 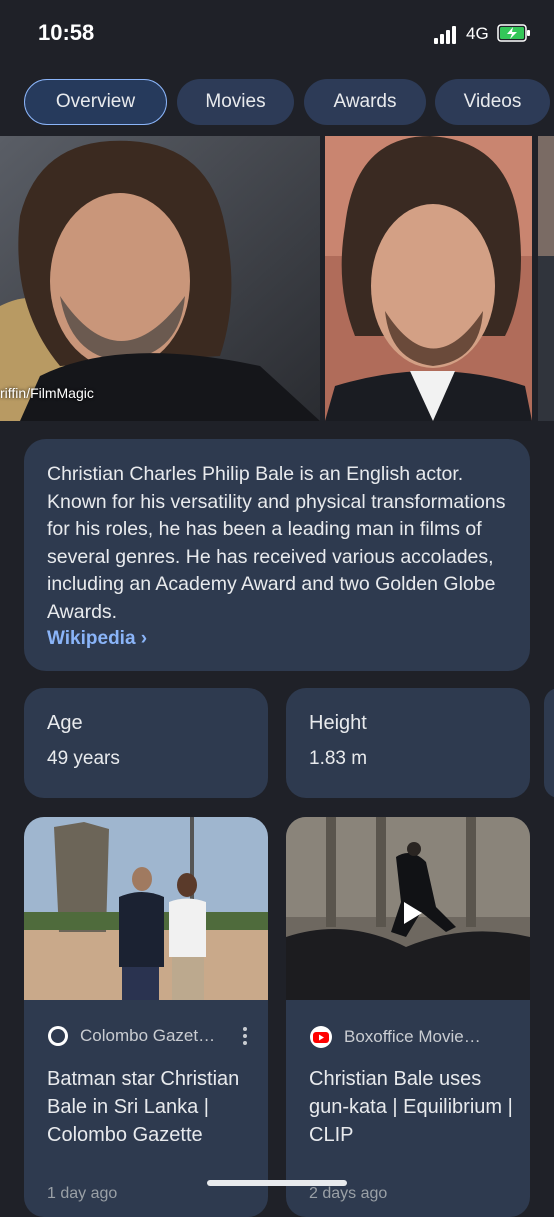 What do you see at coordinates (235, 102) in the screenshot?
I see `tab-movies: Movies` at bounding box center [235, 102].